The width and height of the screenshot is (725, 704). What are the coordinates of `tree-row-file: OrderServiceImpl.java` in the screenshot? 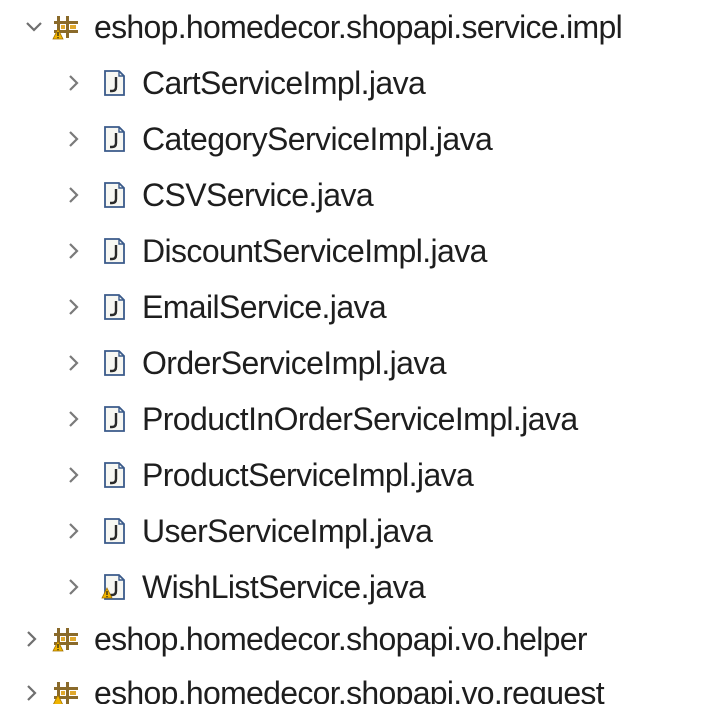 It's located at (254, 363).